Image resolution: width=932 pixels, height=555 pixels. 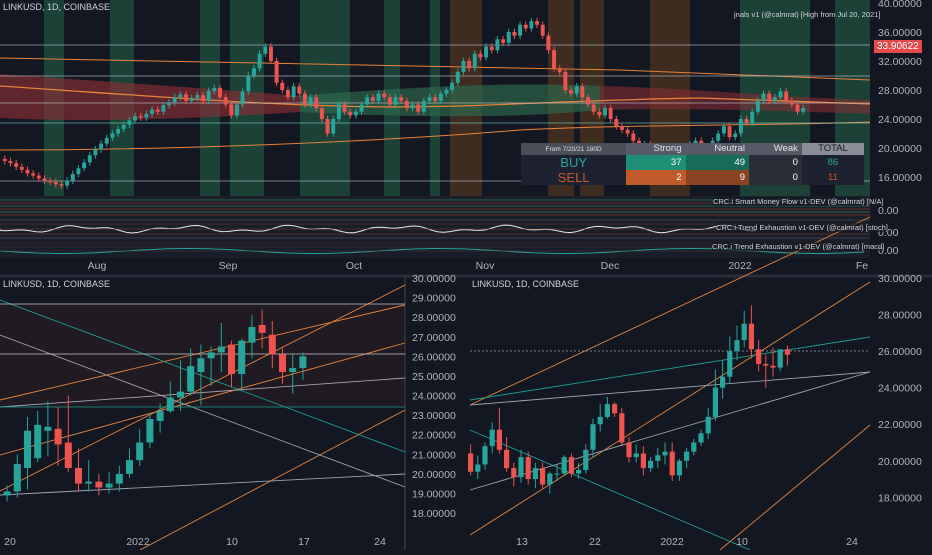 I want to click on table-row-buy: BUY 37 49 0 86, so click(x=692, y=162).